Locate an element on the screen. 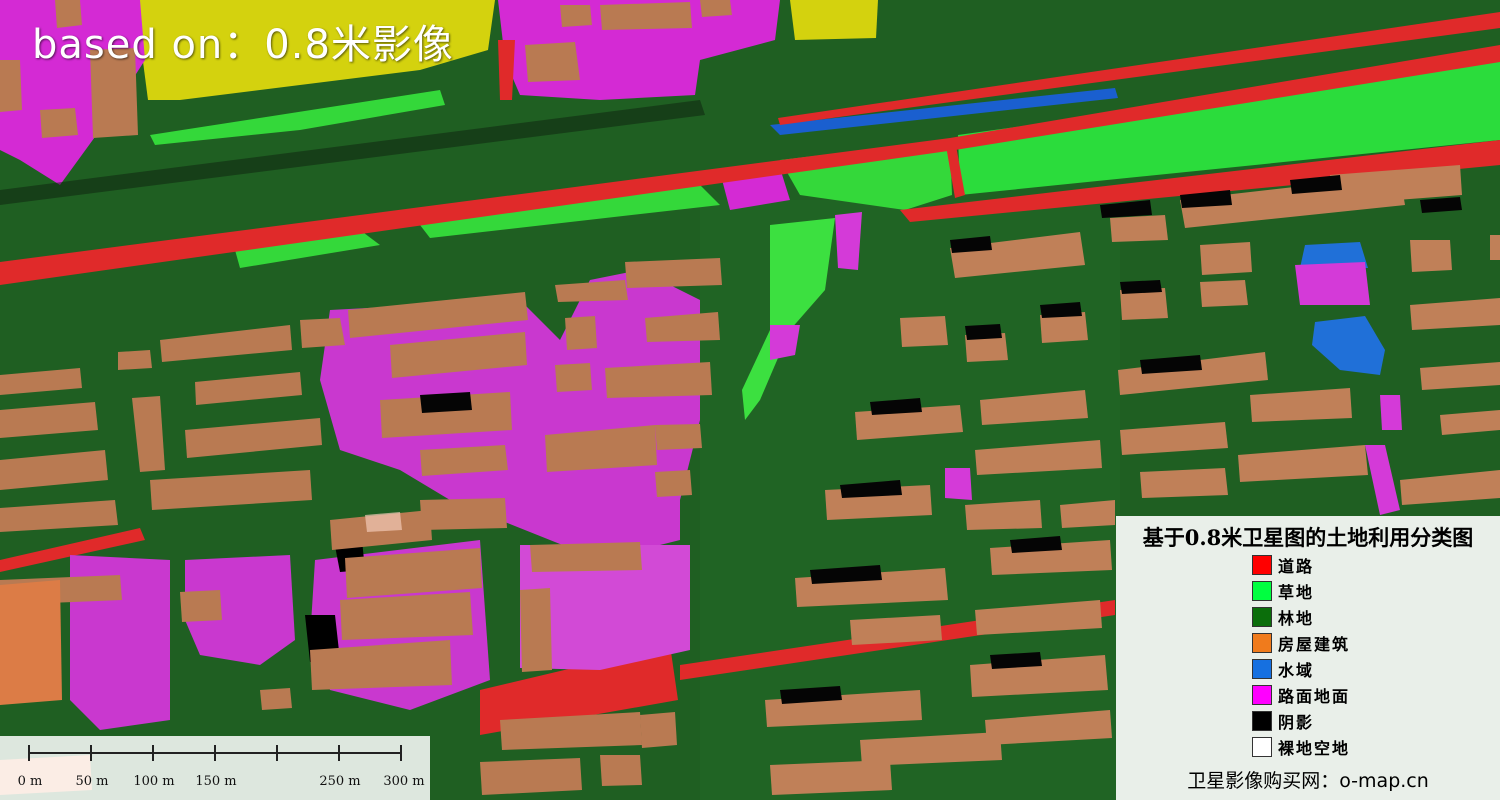 Image resolution: width=1500 pixels, height=800 pixels. legend-swatch-grass is located at coordinates (1262, 591).